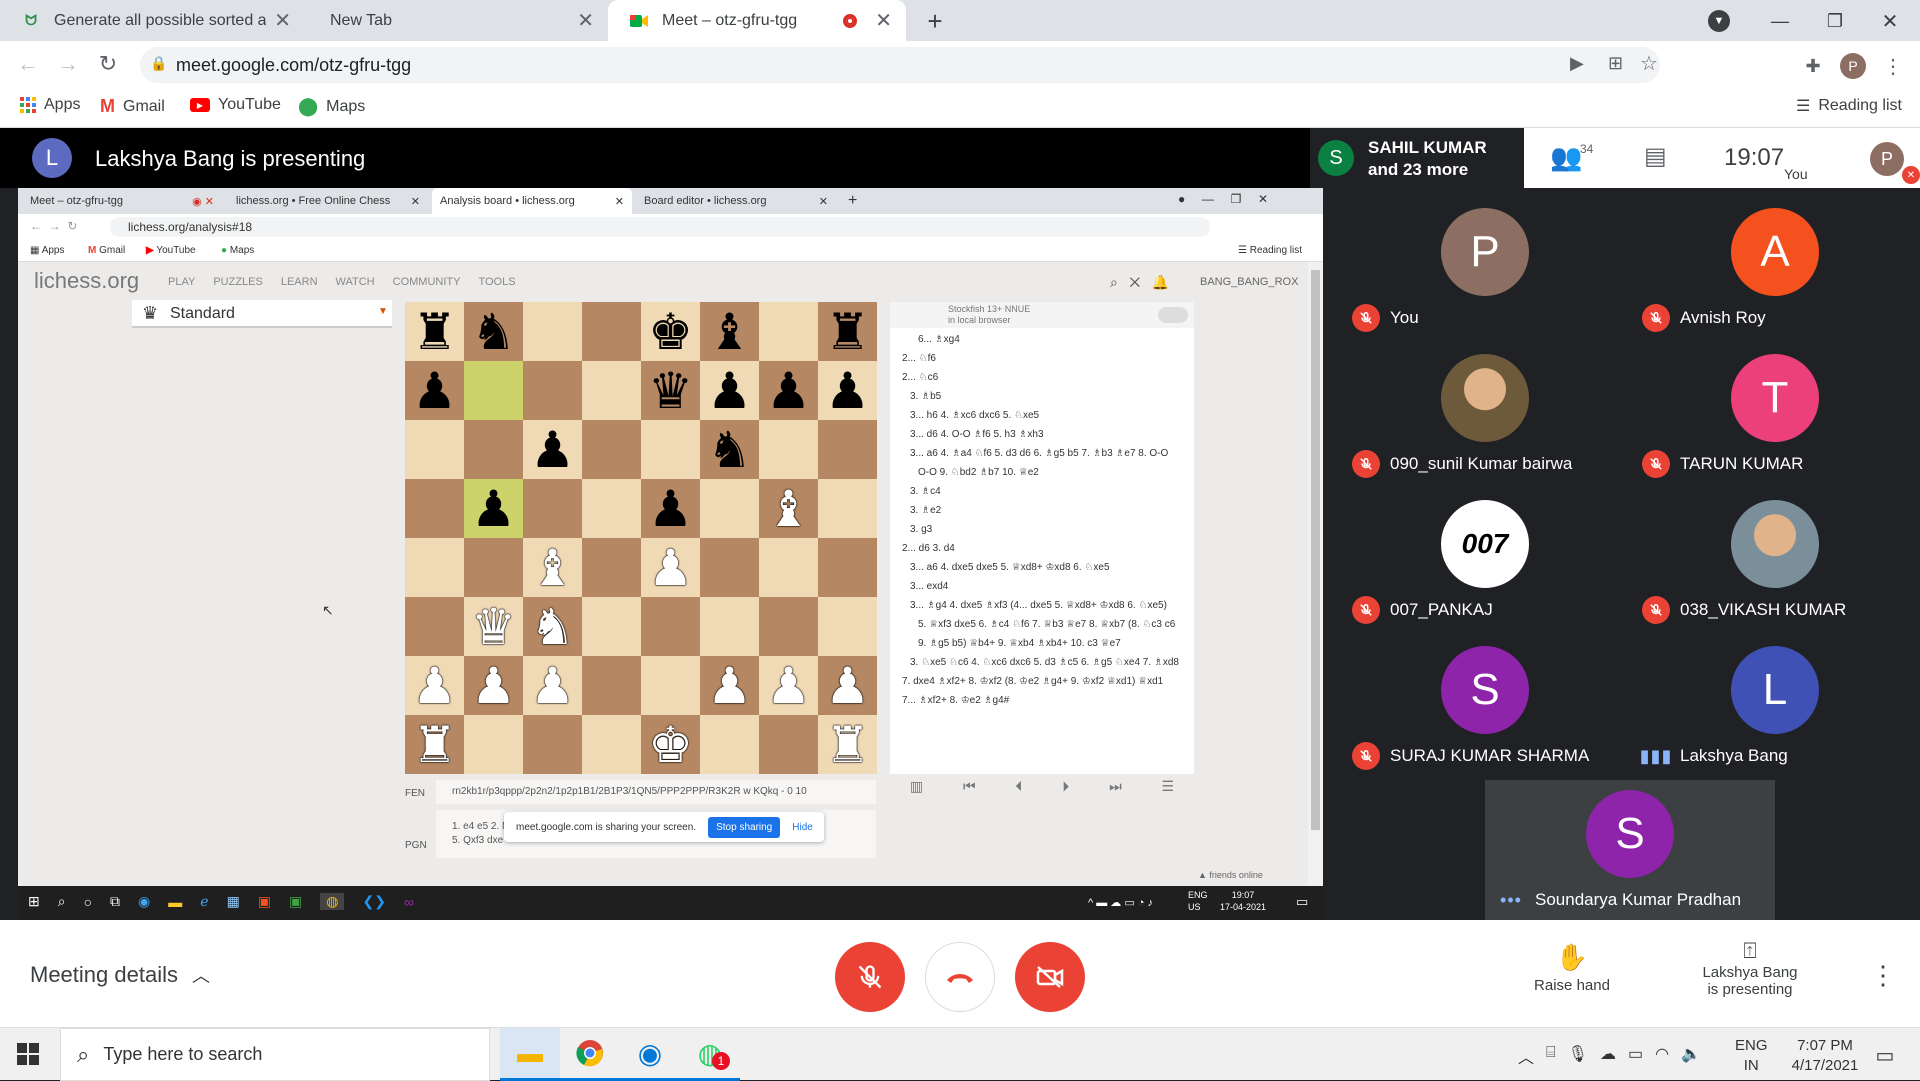 The width and height of the screenshot is (1920, 1081). What do you see at coordinates (275, 1054) in the screenshot?
I see `taskbar-search: ⌕ Type here to search` at bounding box center [275, 1054].